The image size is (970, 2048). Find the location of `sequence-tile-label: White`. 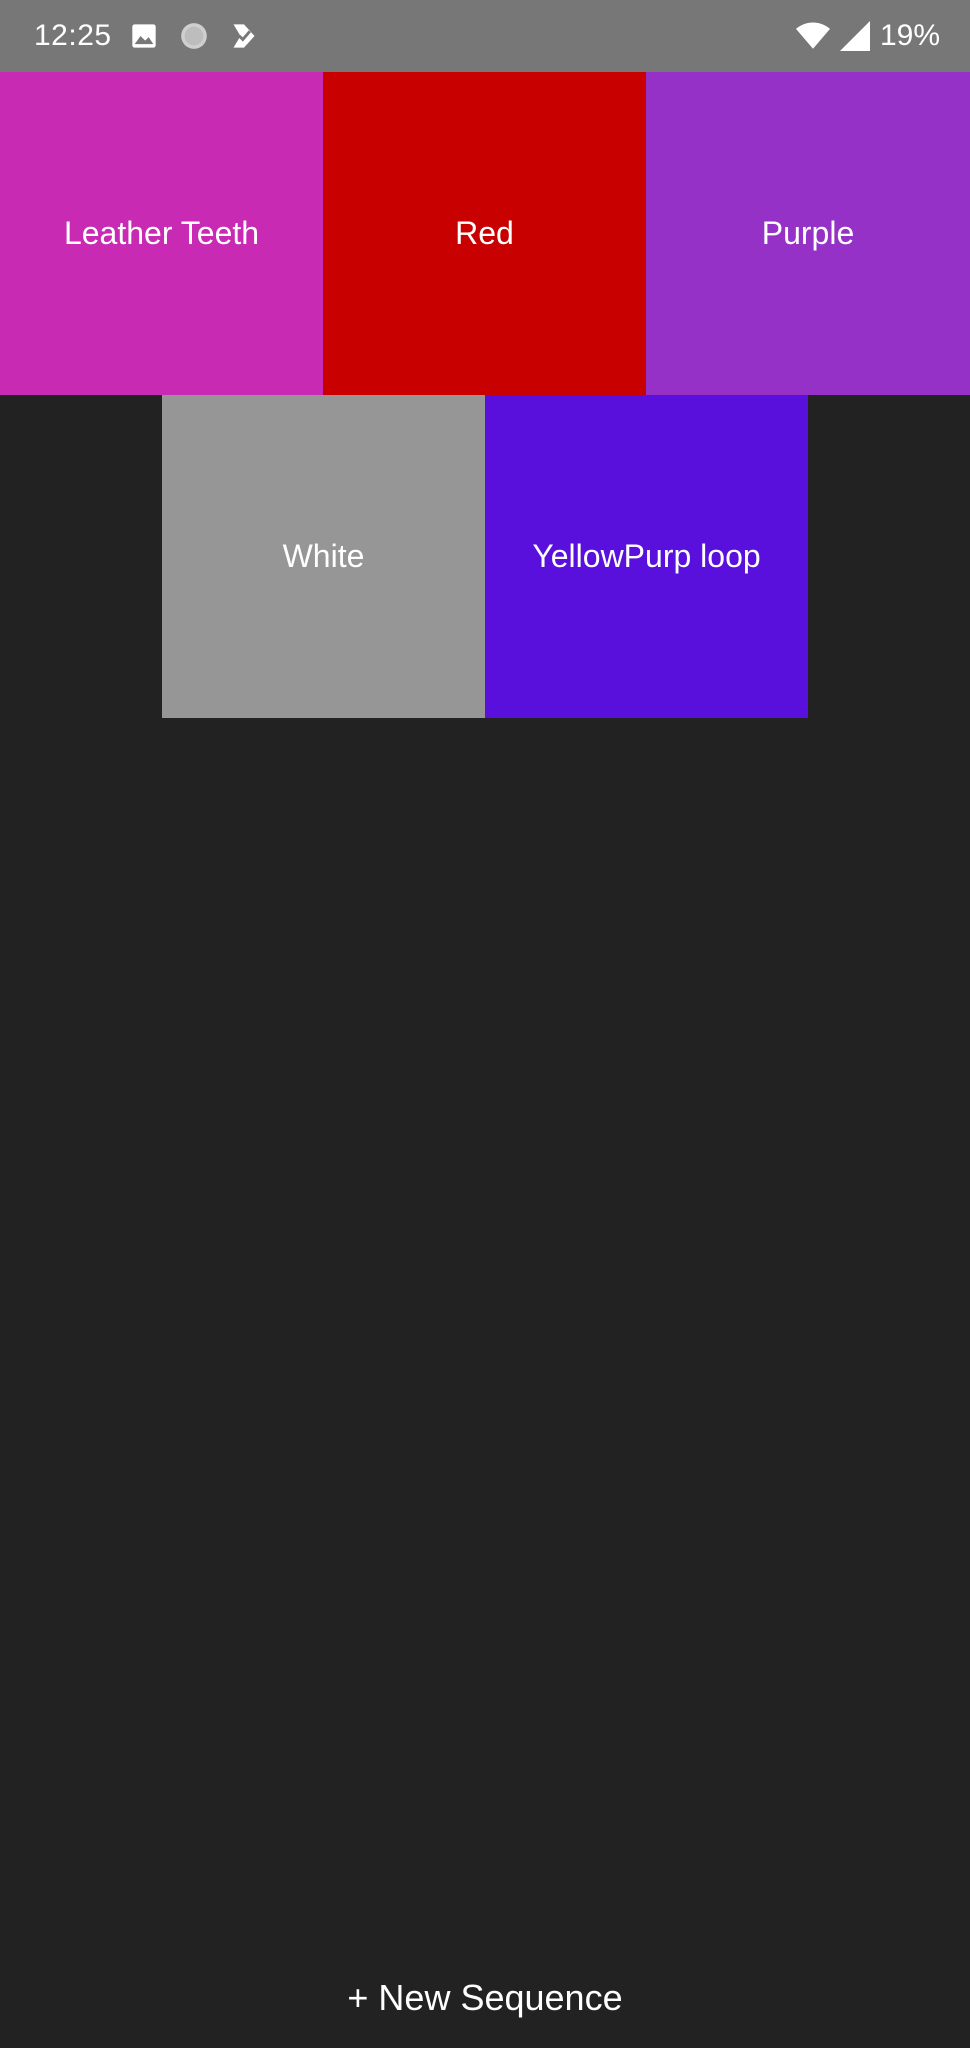

sequence-tile-label: White is located at coordinates (323, 556).